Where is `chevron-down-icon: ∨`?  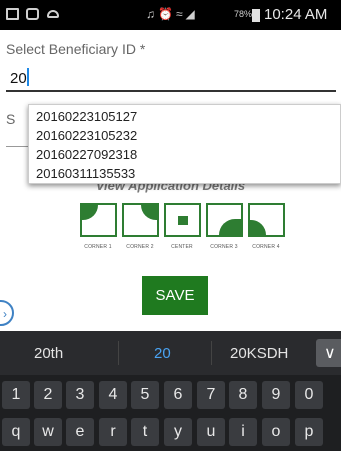 chevron-down-icon: ∨ is located at coordinates (330, 353).